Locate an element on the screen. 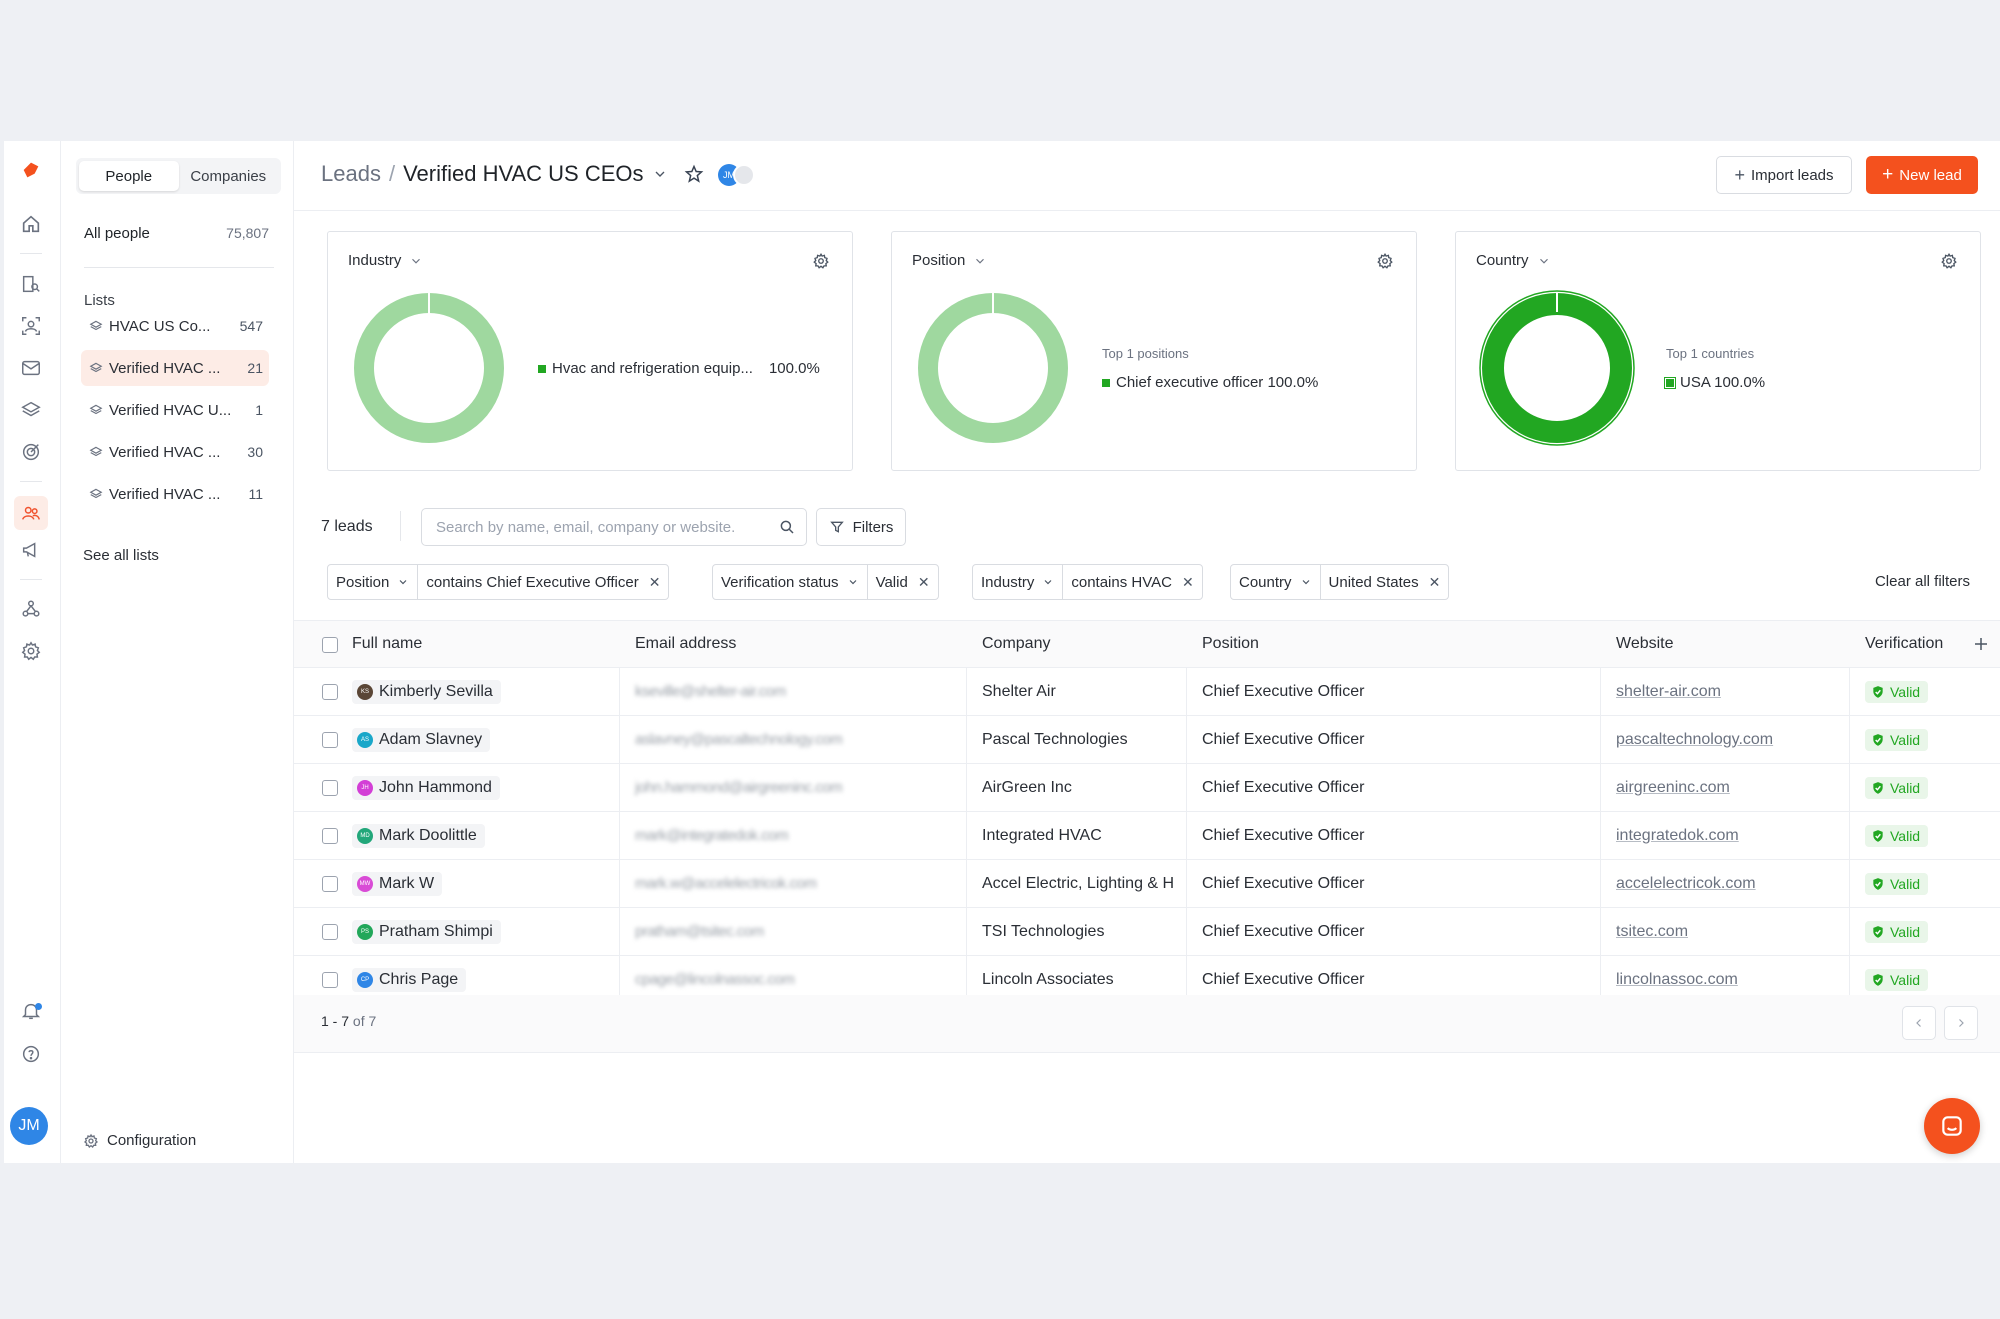 Image resolution: width=2000 pixels, height=1319 pixels. col-header-full-name: Full name is located at coordinates (477, 644).